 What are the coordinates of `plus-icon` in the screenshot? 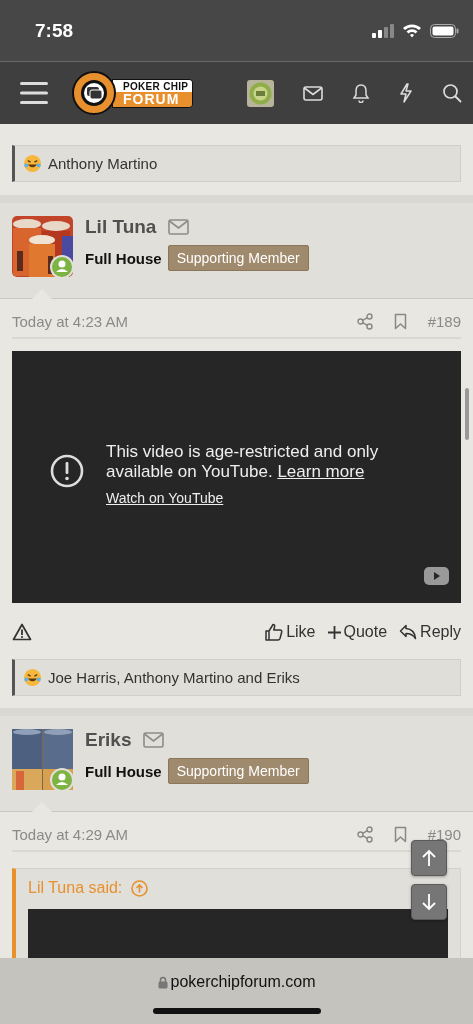 It's located at (334, 632).